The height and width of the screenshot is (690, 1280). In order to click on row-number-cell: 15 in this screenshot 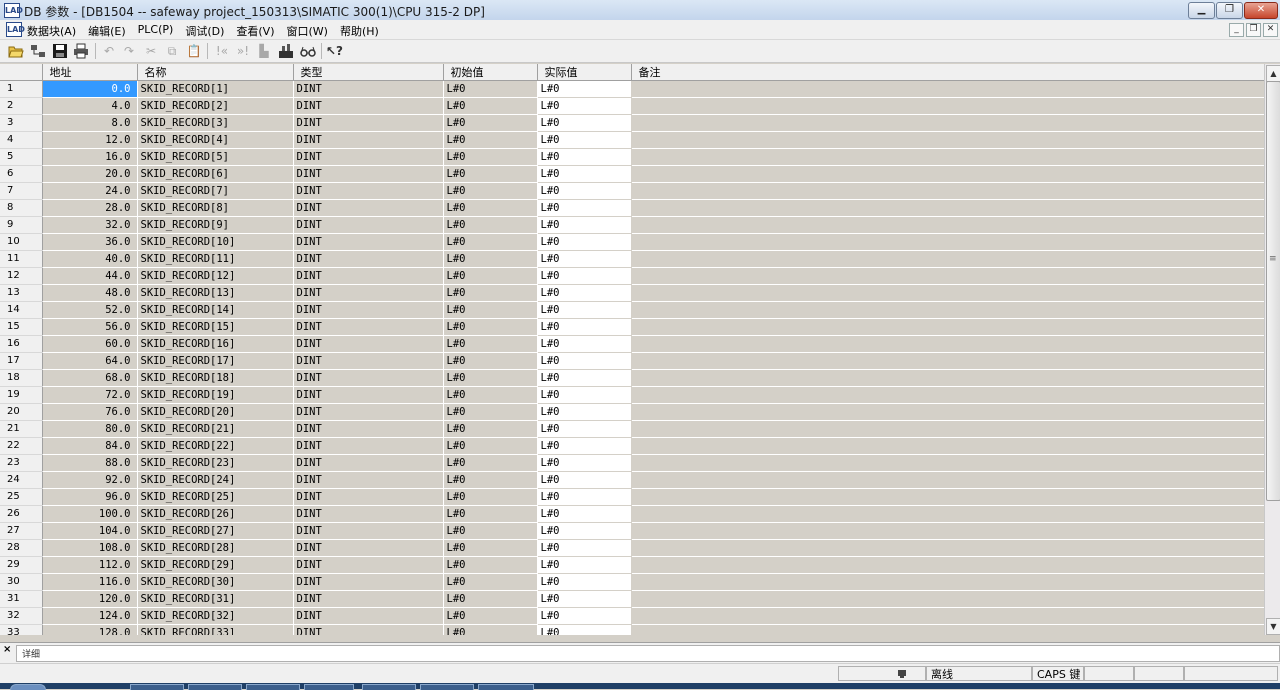, I will do `click(21, 327)`.